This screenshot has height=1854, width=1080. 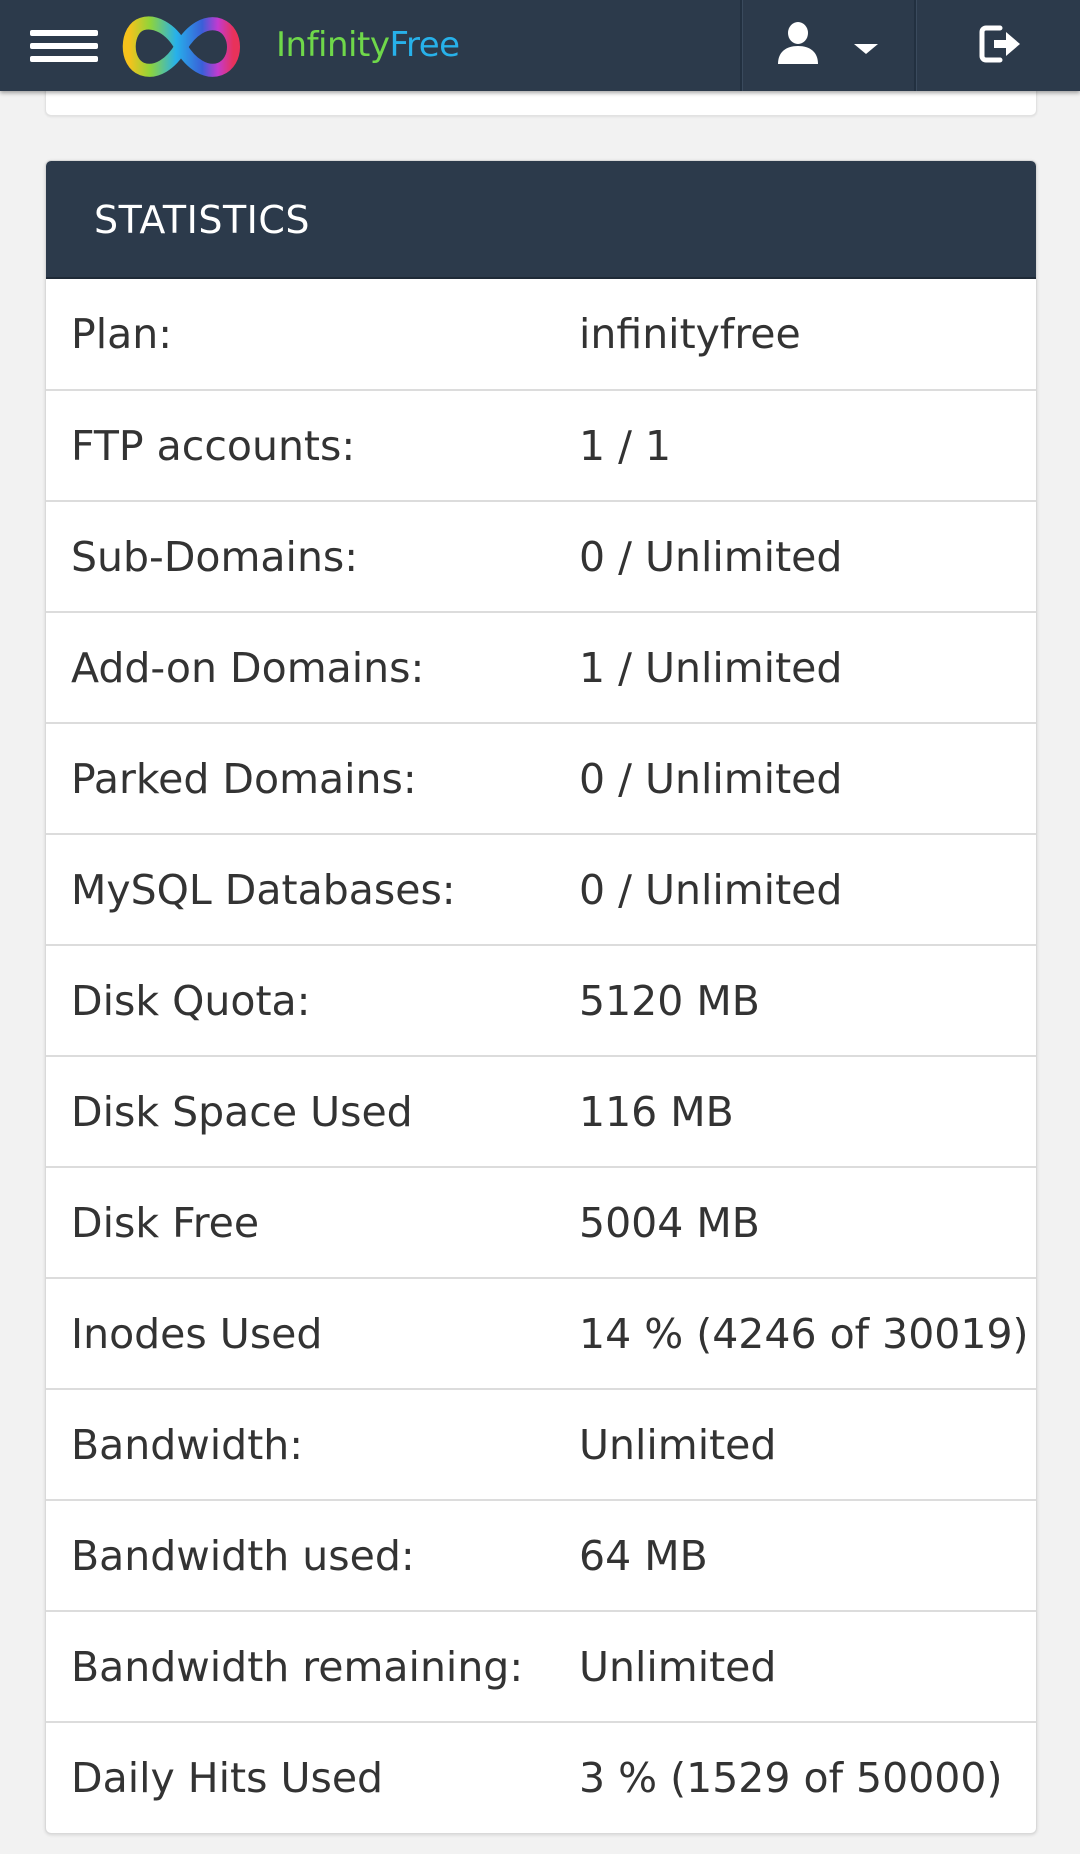 I want to click on stat-label: Parked Domains:, so click(x=312, y=778).